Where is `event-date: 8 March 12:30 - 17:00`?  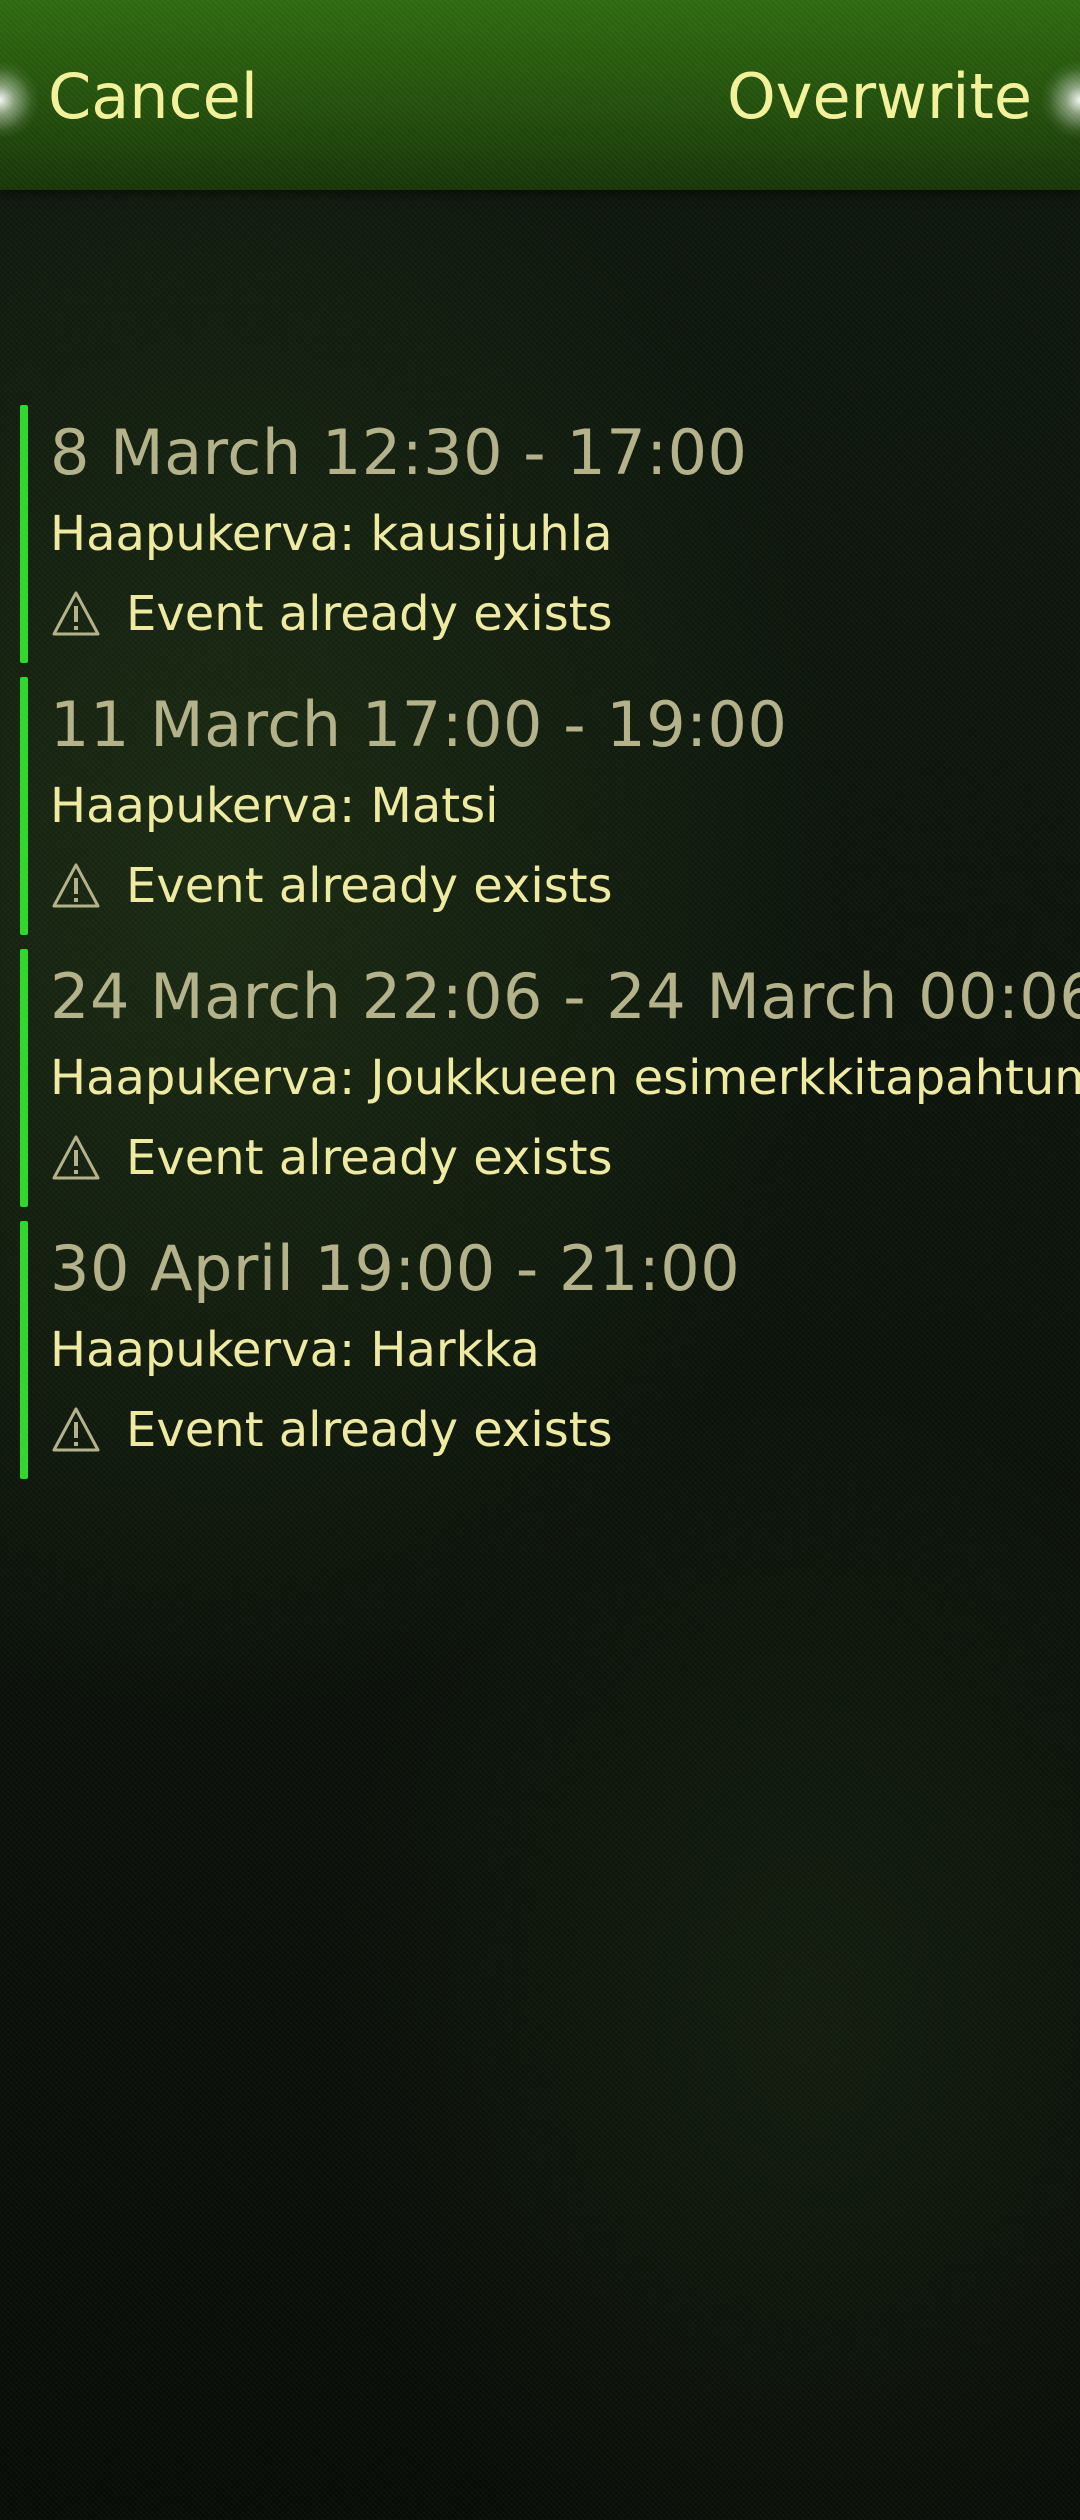 event-date: 8 March 12:30 - 17:00 is located at coordinates (399, 452).